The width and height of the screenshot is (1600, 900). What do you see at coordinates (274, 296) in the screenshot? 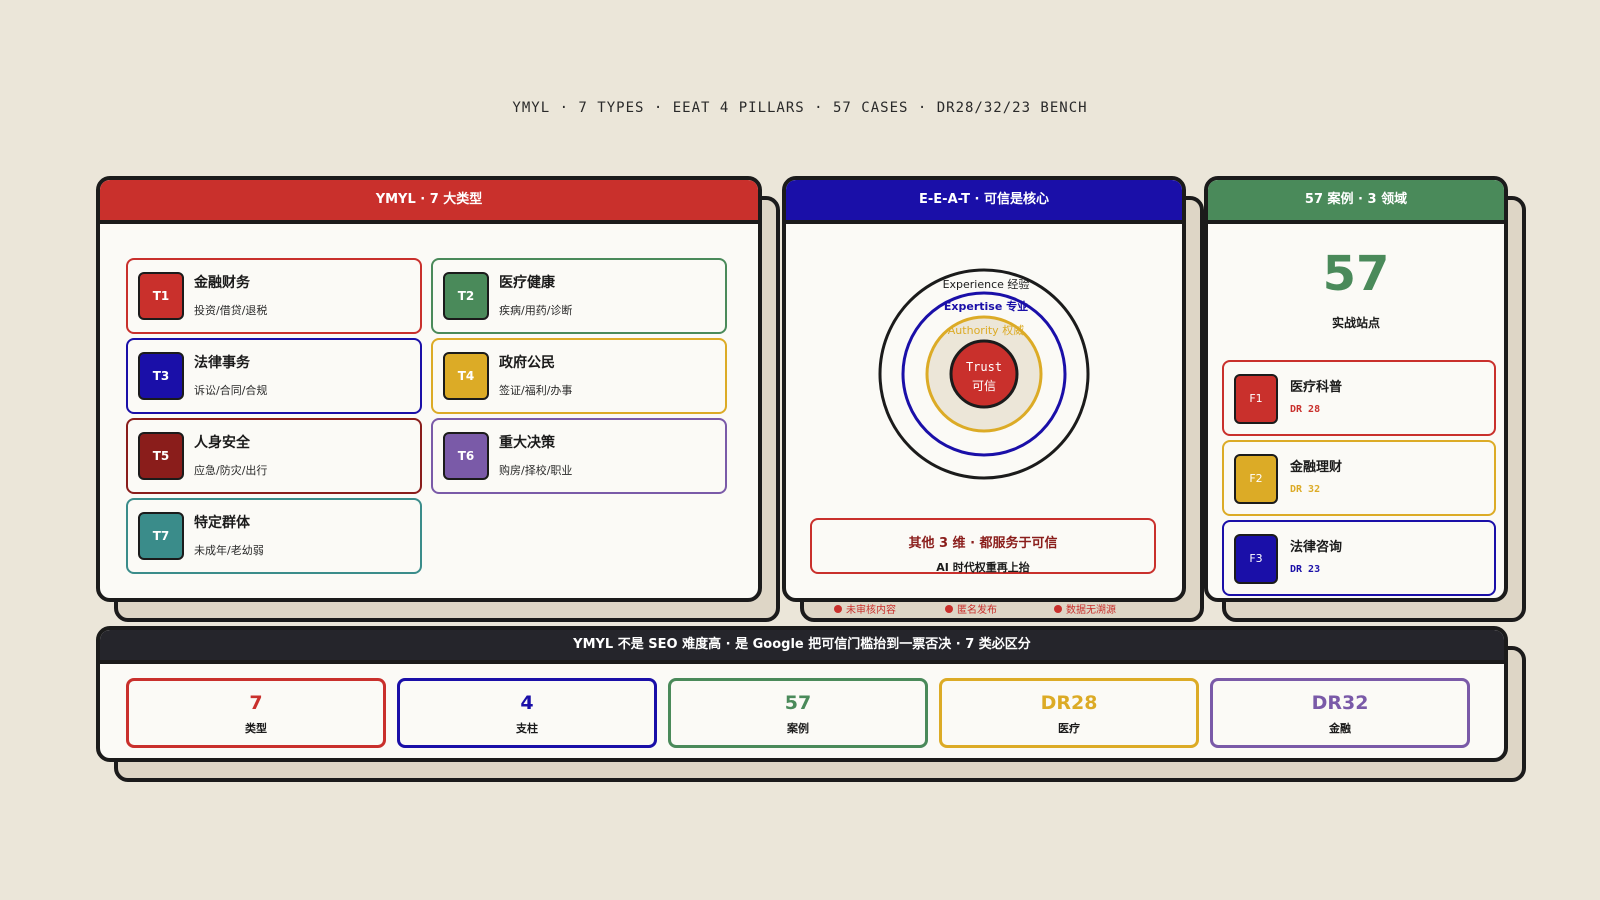
I see `type-card-t1: T1 金融财务投资/借贷/退税` at bounding box center [274, 296].